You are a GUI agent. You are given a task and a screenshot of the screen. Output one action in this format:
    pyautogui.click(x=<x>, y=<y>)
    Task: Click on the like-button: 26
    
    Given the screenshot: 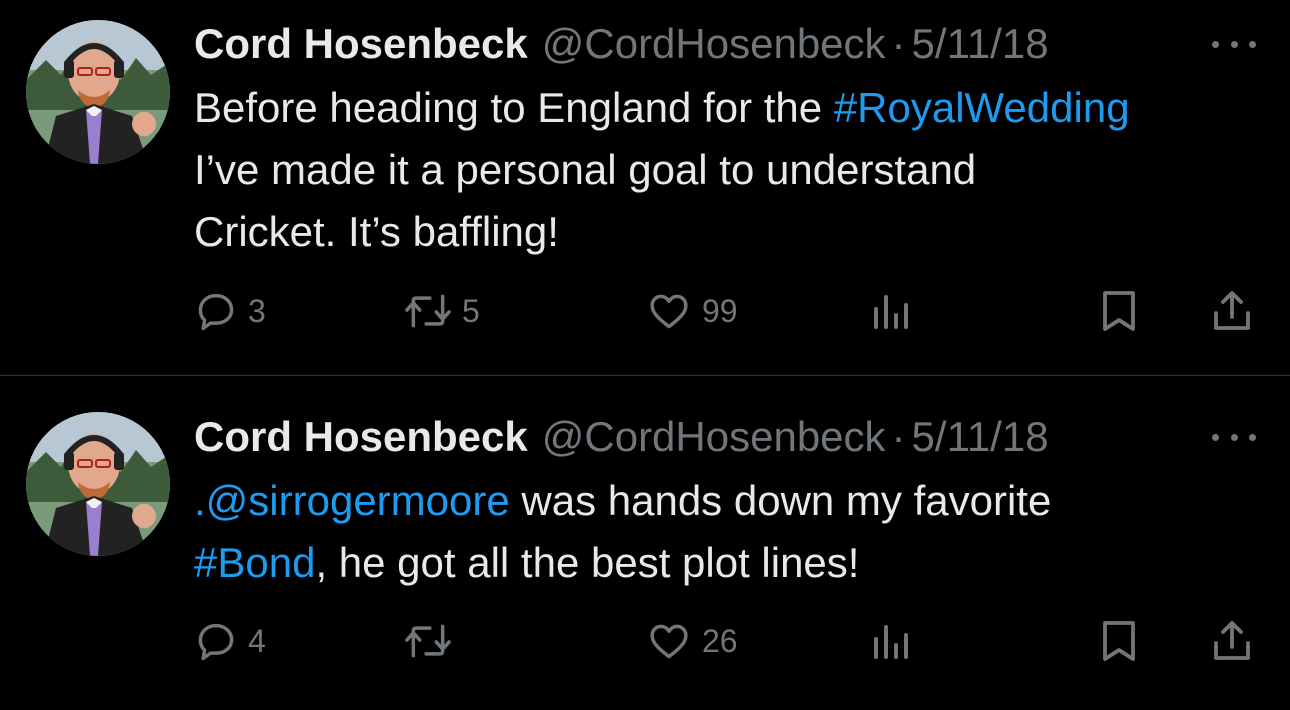 What is the action you would take?
    pyautogui.click(x=692, y=641)
    